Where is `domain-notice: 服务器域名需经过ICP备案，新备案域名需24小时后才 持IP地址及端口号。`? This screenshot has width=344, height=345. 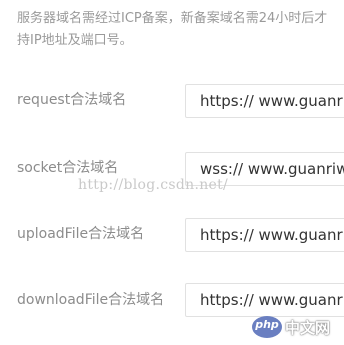 domain-notice: 服务器域名需经过ICP备案，新备案域名需24小时后才 持IP地址及端口号。 is located at coordinates (180, 30).